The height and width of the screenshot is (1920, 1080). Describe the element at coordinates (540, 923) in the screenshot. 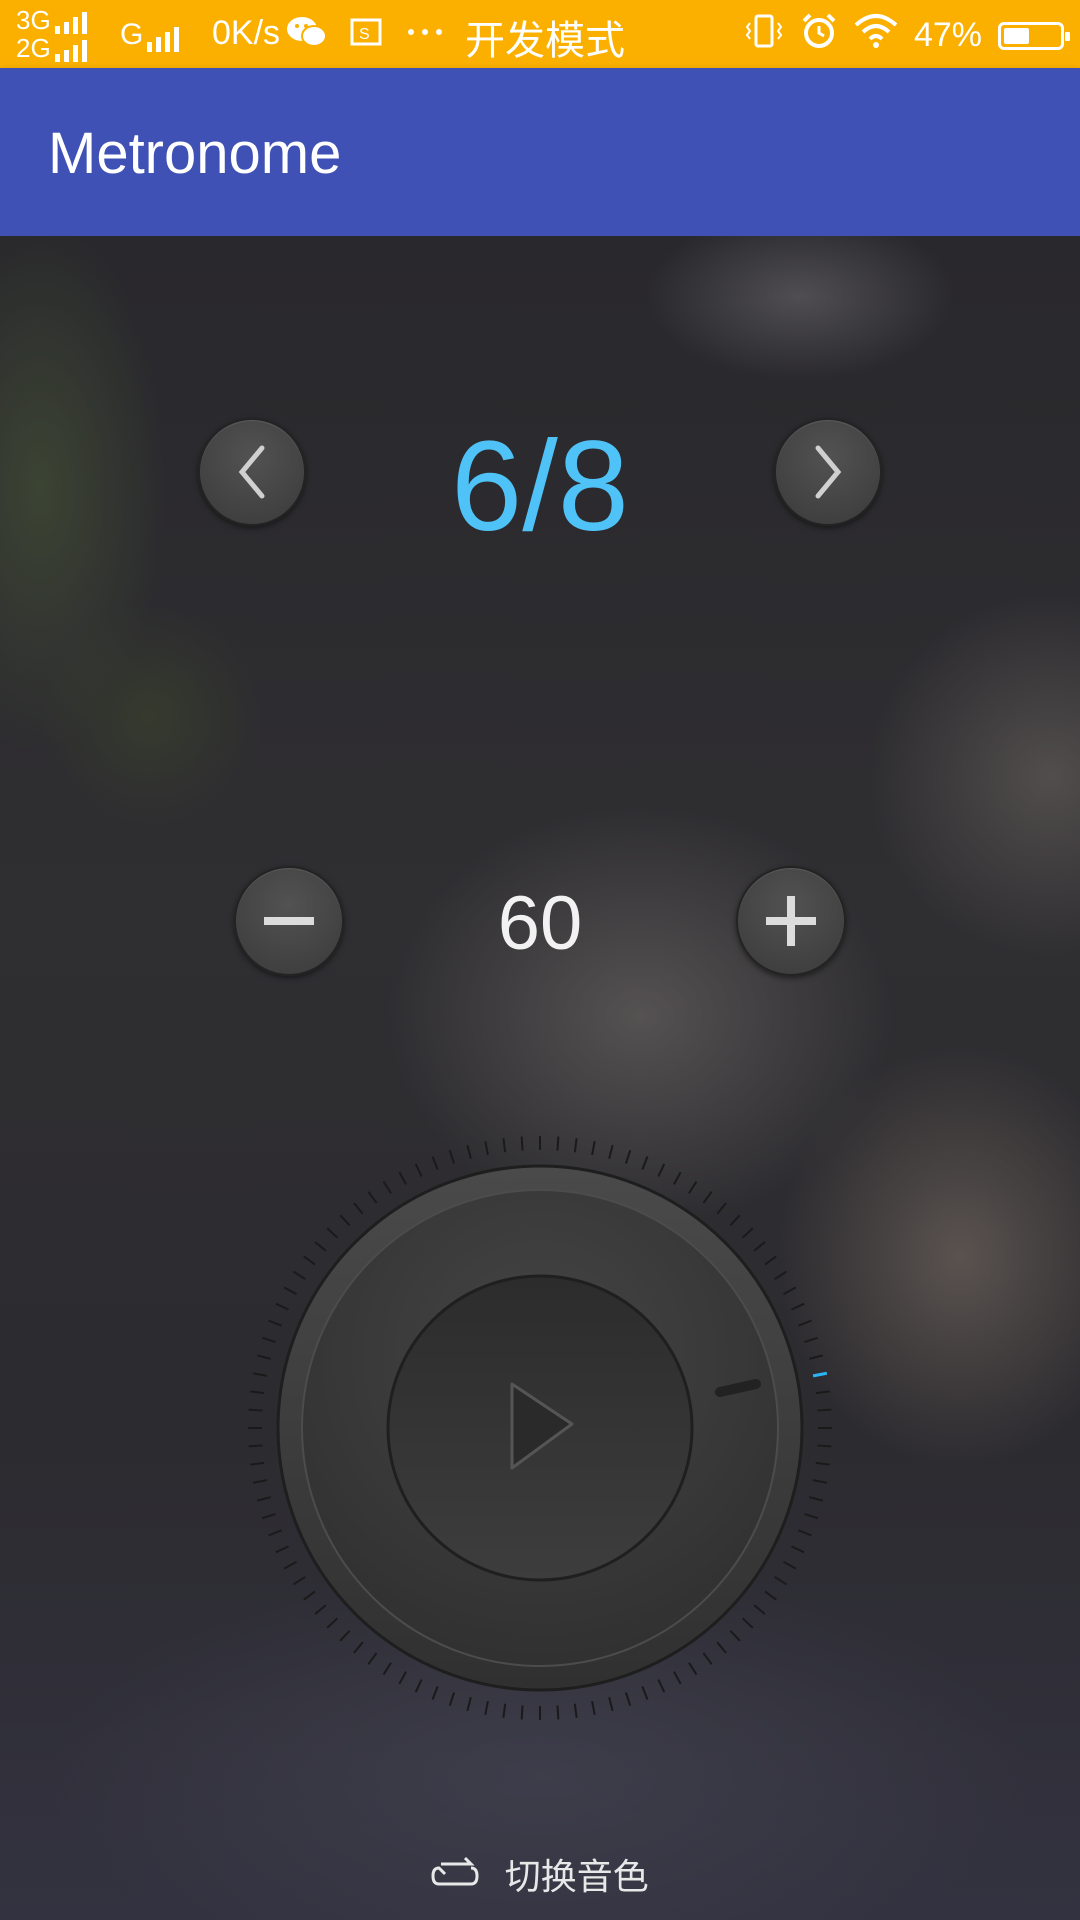

I see `tempo-value: 60` at that location.